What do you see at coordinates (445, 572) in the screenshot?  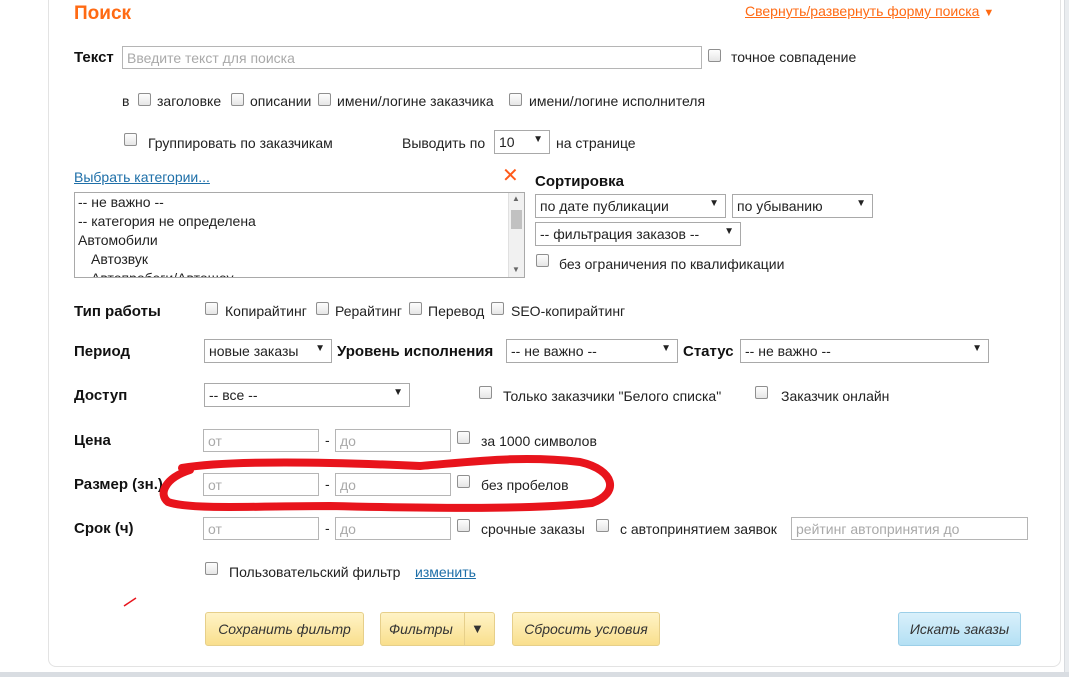 I see `custom-filter-edit-link: изменить` at bounding box center [445, 572].